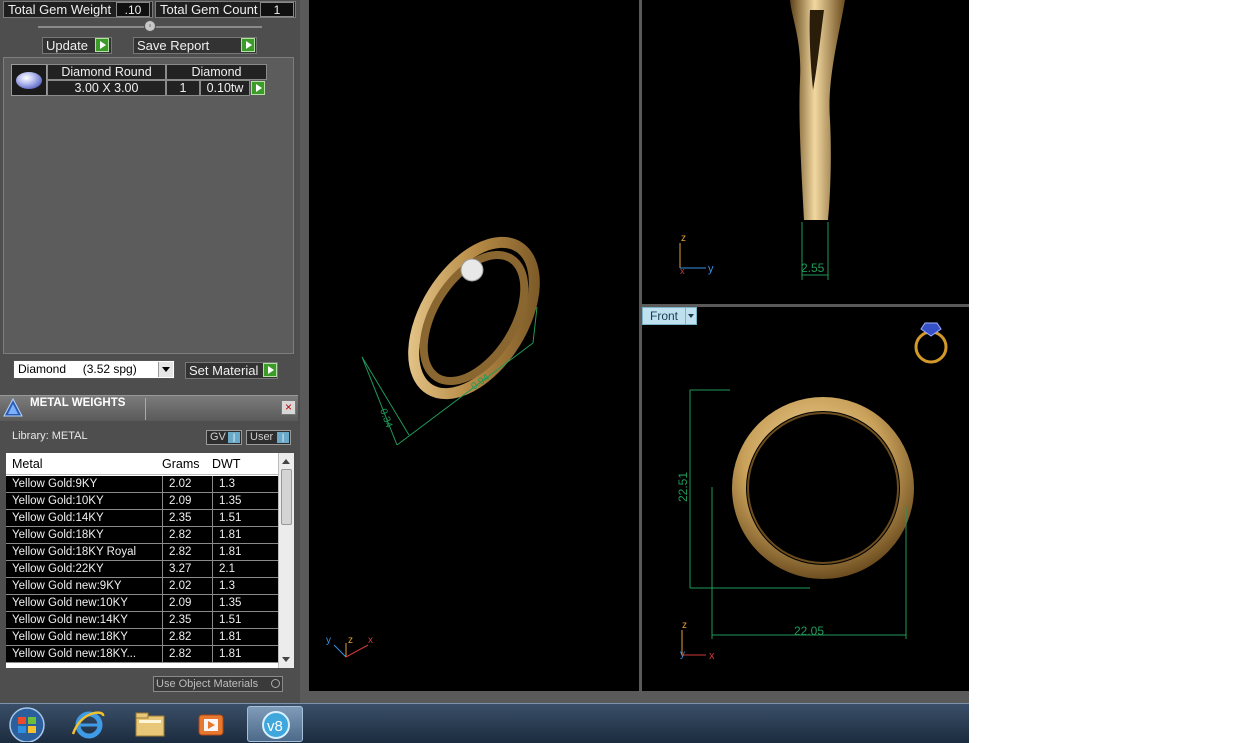  I want to click on gv-toggle: GV |, so click(224, 437).